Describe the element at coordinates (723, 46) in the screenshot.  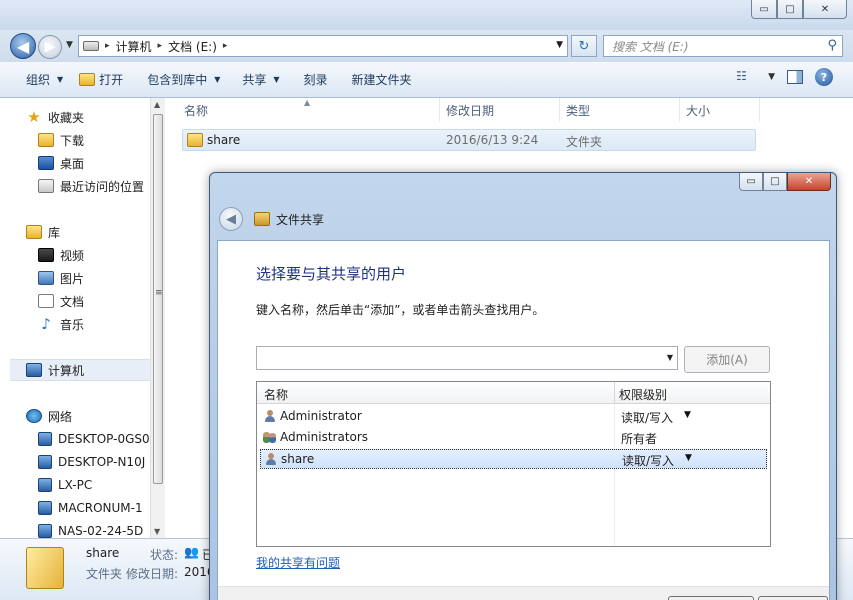
I see `search-input: 搜索 文档 (E:) ⚲` at that location.